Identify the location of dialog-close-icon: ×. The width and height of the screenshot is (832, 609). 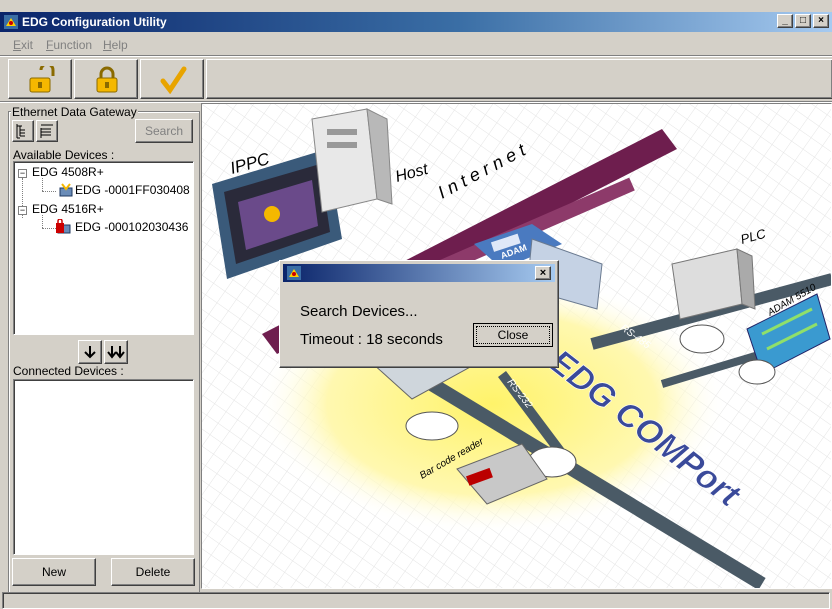
(543, 273).